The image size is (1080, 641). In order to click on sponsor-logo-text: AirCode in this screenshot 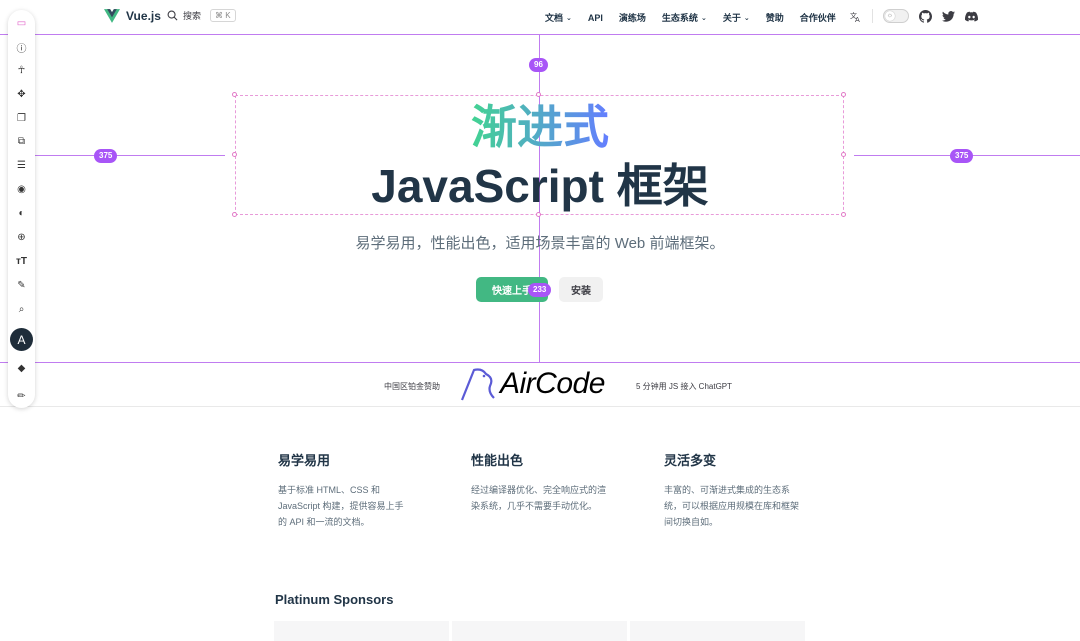, I will do `click(552, 383)`.